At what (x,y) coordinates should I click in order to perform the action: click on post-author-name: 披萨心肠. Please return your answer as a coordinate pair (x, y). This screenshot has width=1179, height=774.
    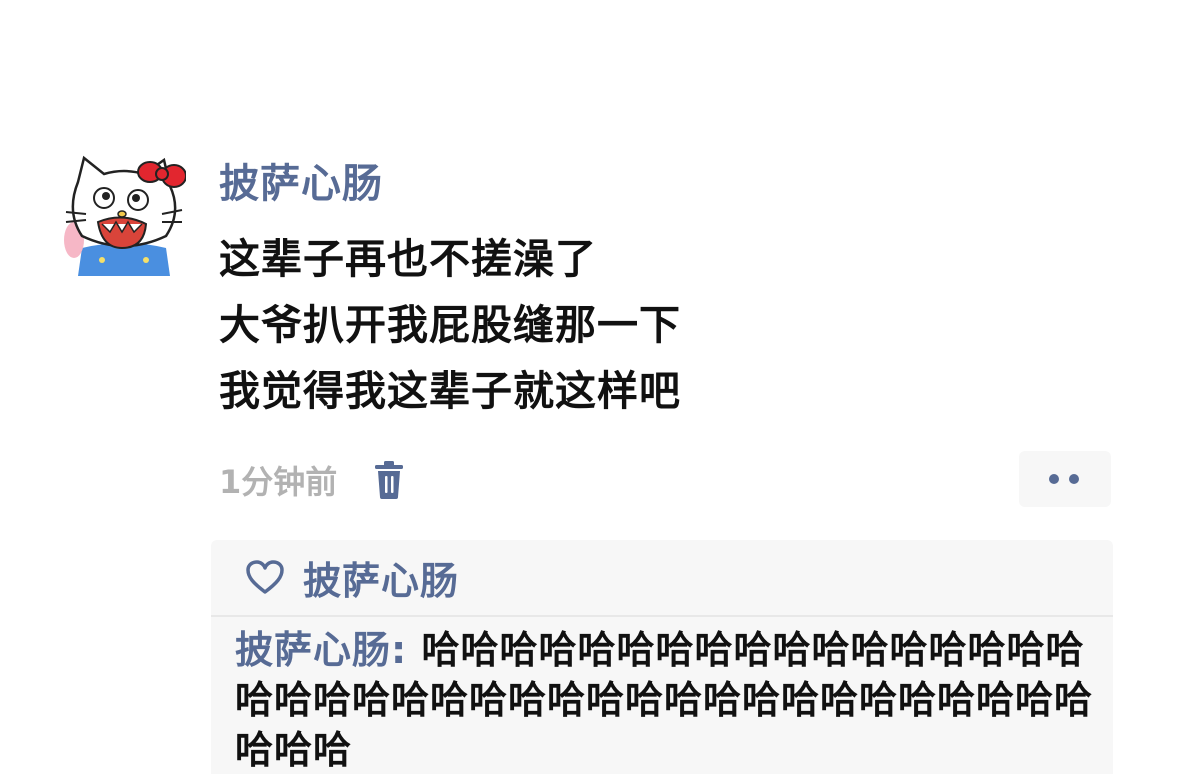
    Looking at the image, I should click on (301, 184).